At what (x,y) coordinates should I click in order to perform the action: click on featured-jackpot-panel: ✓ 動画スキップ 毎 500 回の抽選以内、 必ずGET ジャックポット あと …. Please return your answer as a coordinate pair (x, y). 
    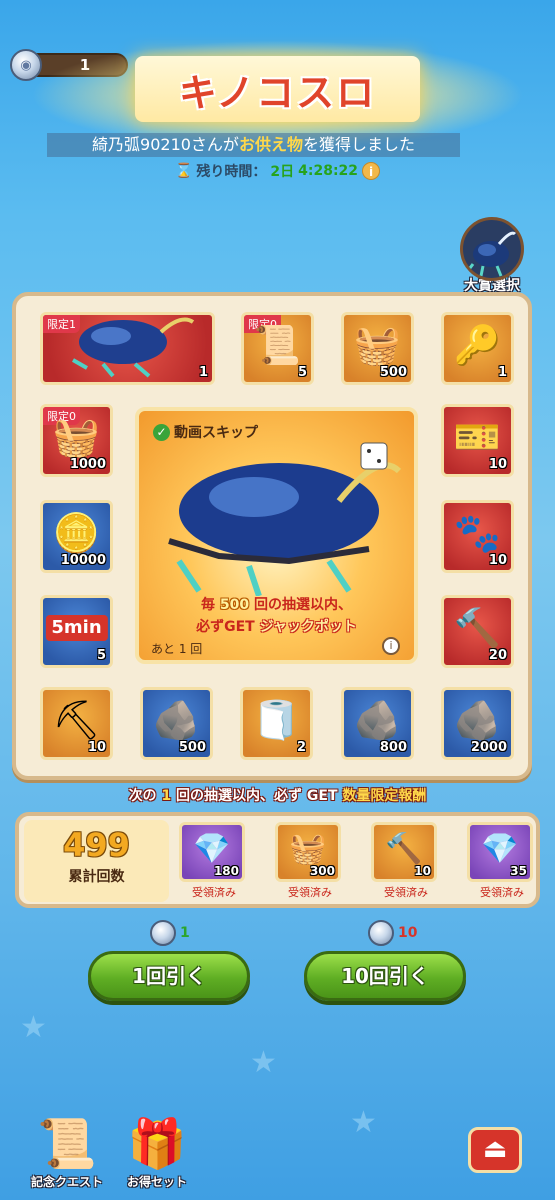
    Looking at the image, I should click on (276, 535).